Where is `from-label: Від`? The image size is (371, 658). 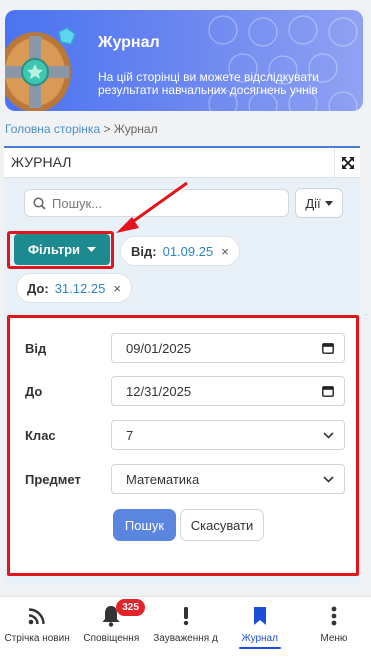 from-label: Від is located at coordinates (36, 348).